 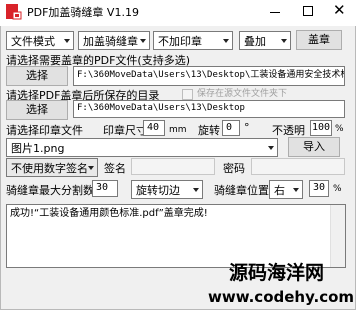 What do you see at coordinates (247, 127) in the screenshot?
I see `rotate-unit: °` at bounding box center [247, 127].